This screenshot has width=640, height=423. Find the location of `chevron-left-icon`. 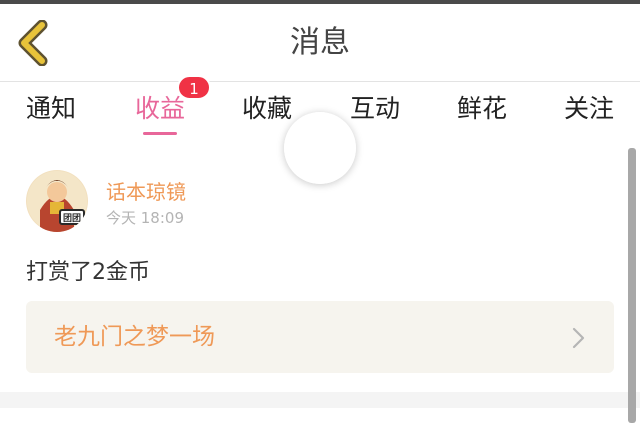

chevron-left-icon is located at coordinates (33, 43).